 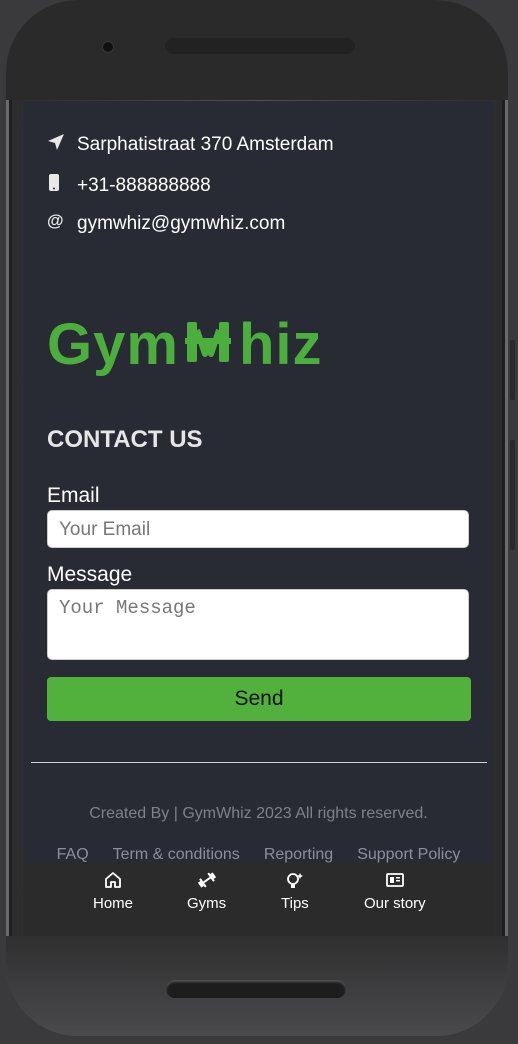 What do you see at coordinates (256, 989) in the screenshot?
I see `bottom-speaker` at bounding box center [256, 989].